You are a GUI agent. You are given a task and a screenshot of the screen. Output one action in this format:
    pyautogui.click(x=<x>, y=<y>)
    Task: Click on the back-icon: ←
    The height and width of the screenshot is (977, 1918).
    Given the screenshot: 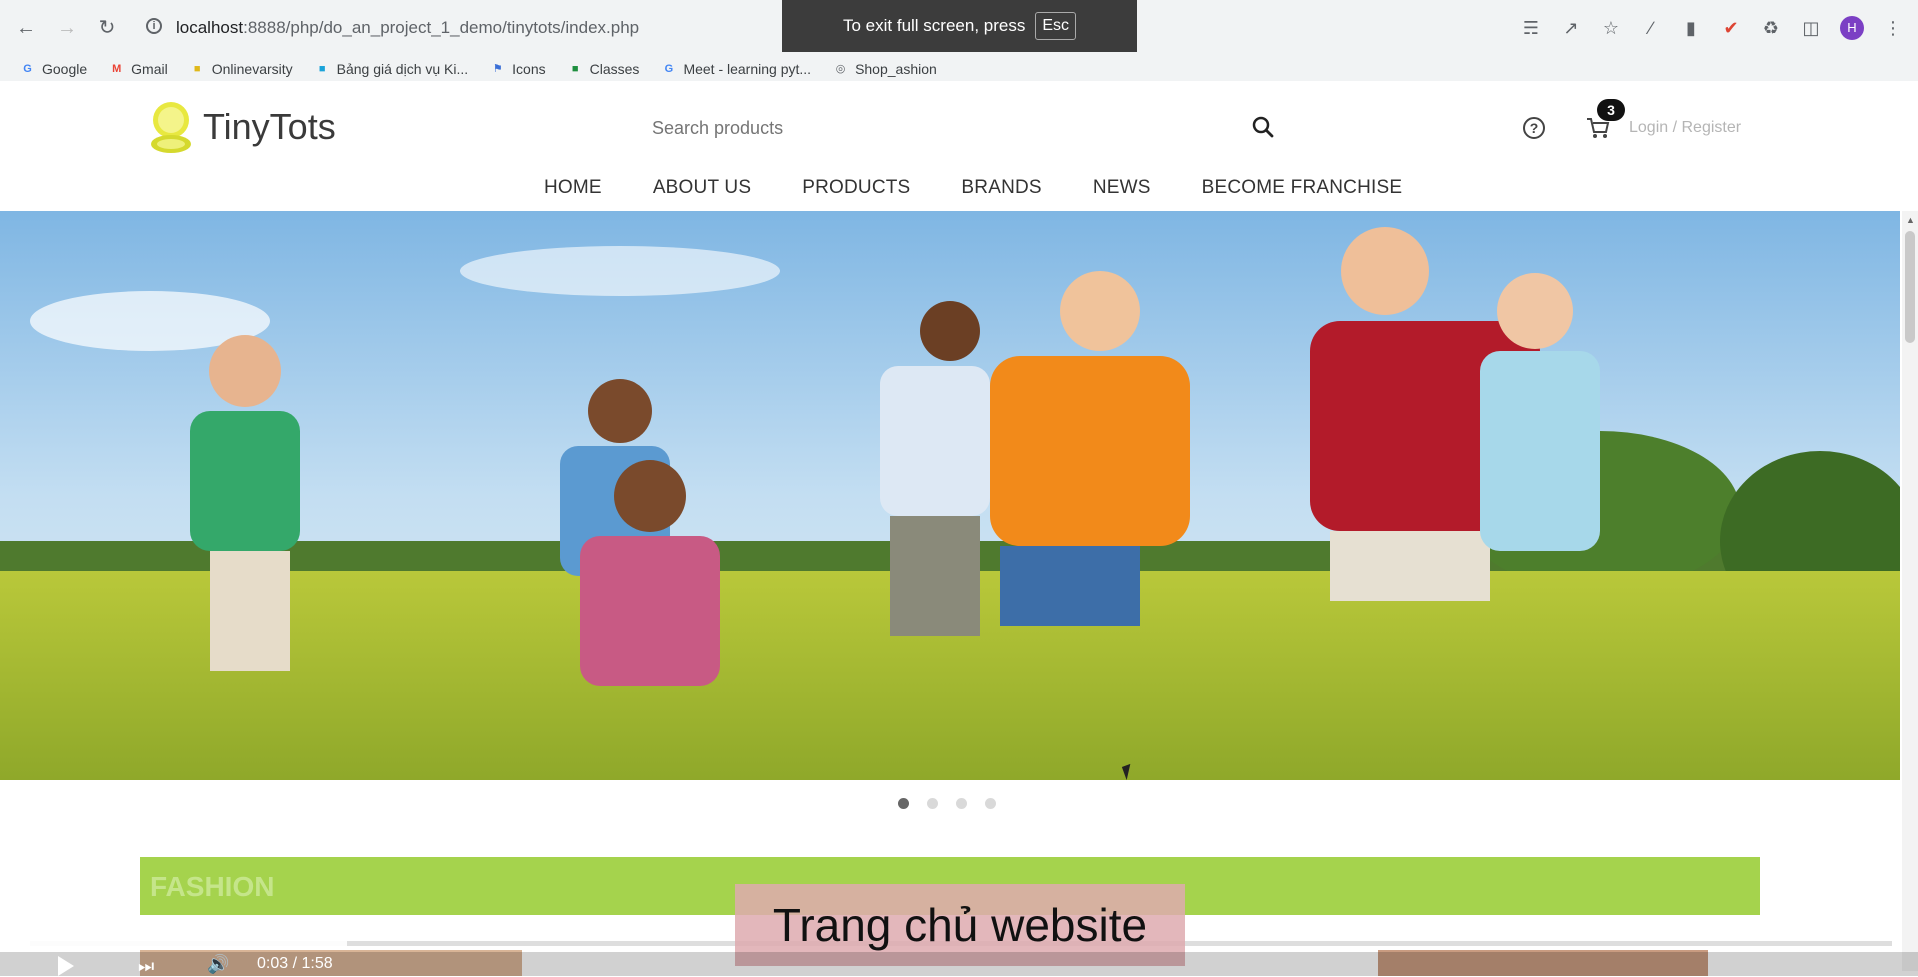 What is the action you would take?
    pyautogui.click(x=26, y=28)
    